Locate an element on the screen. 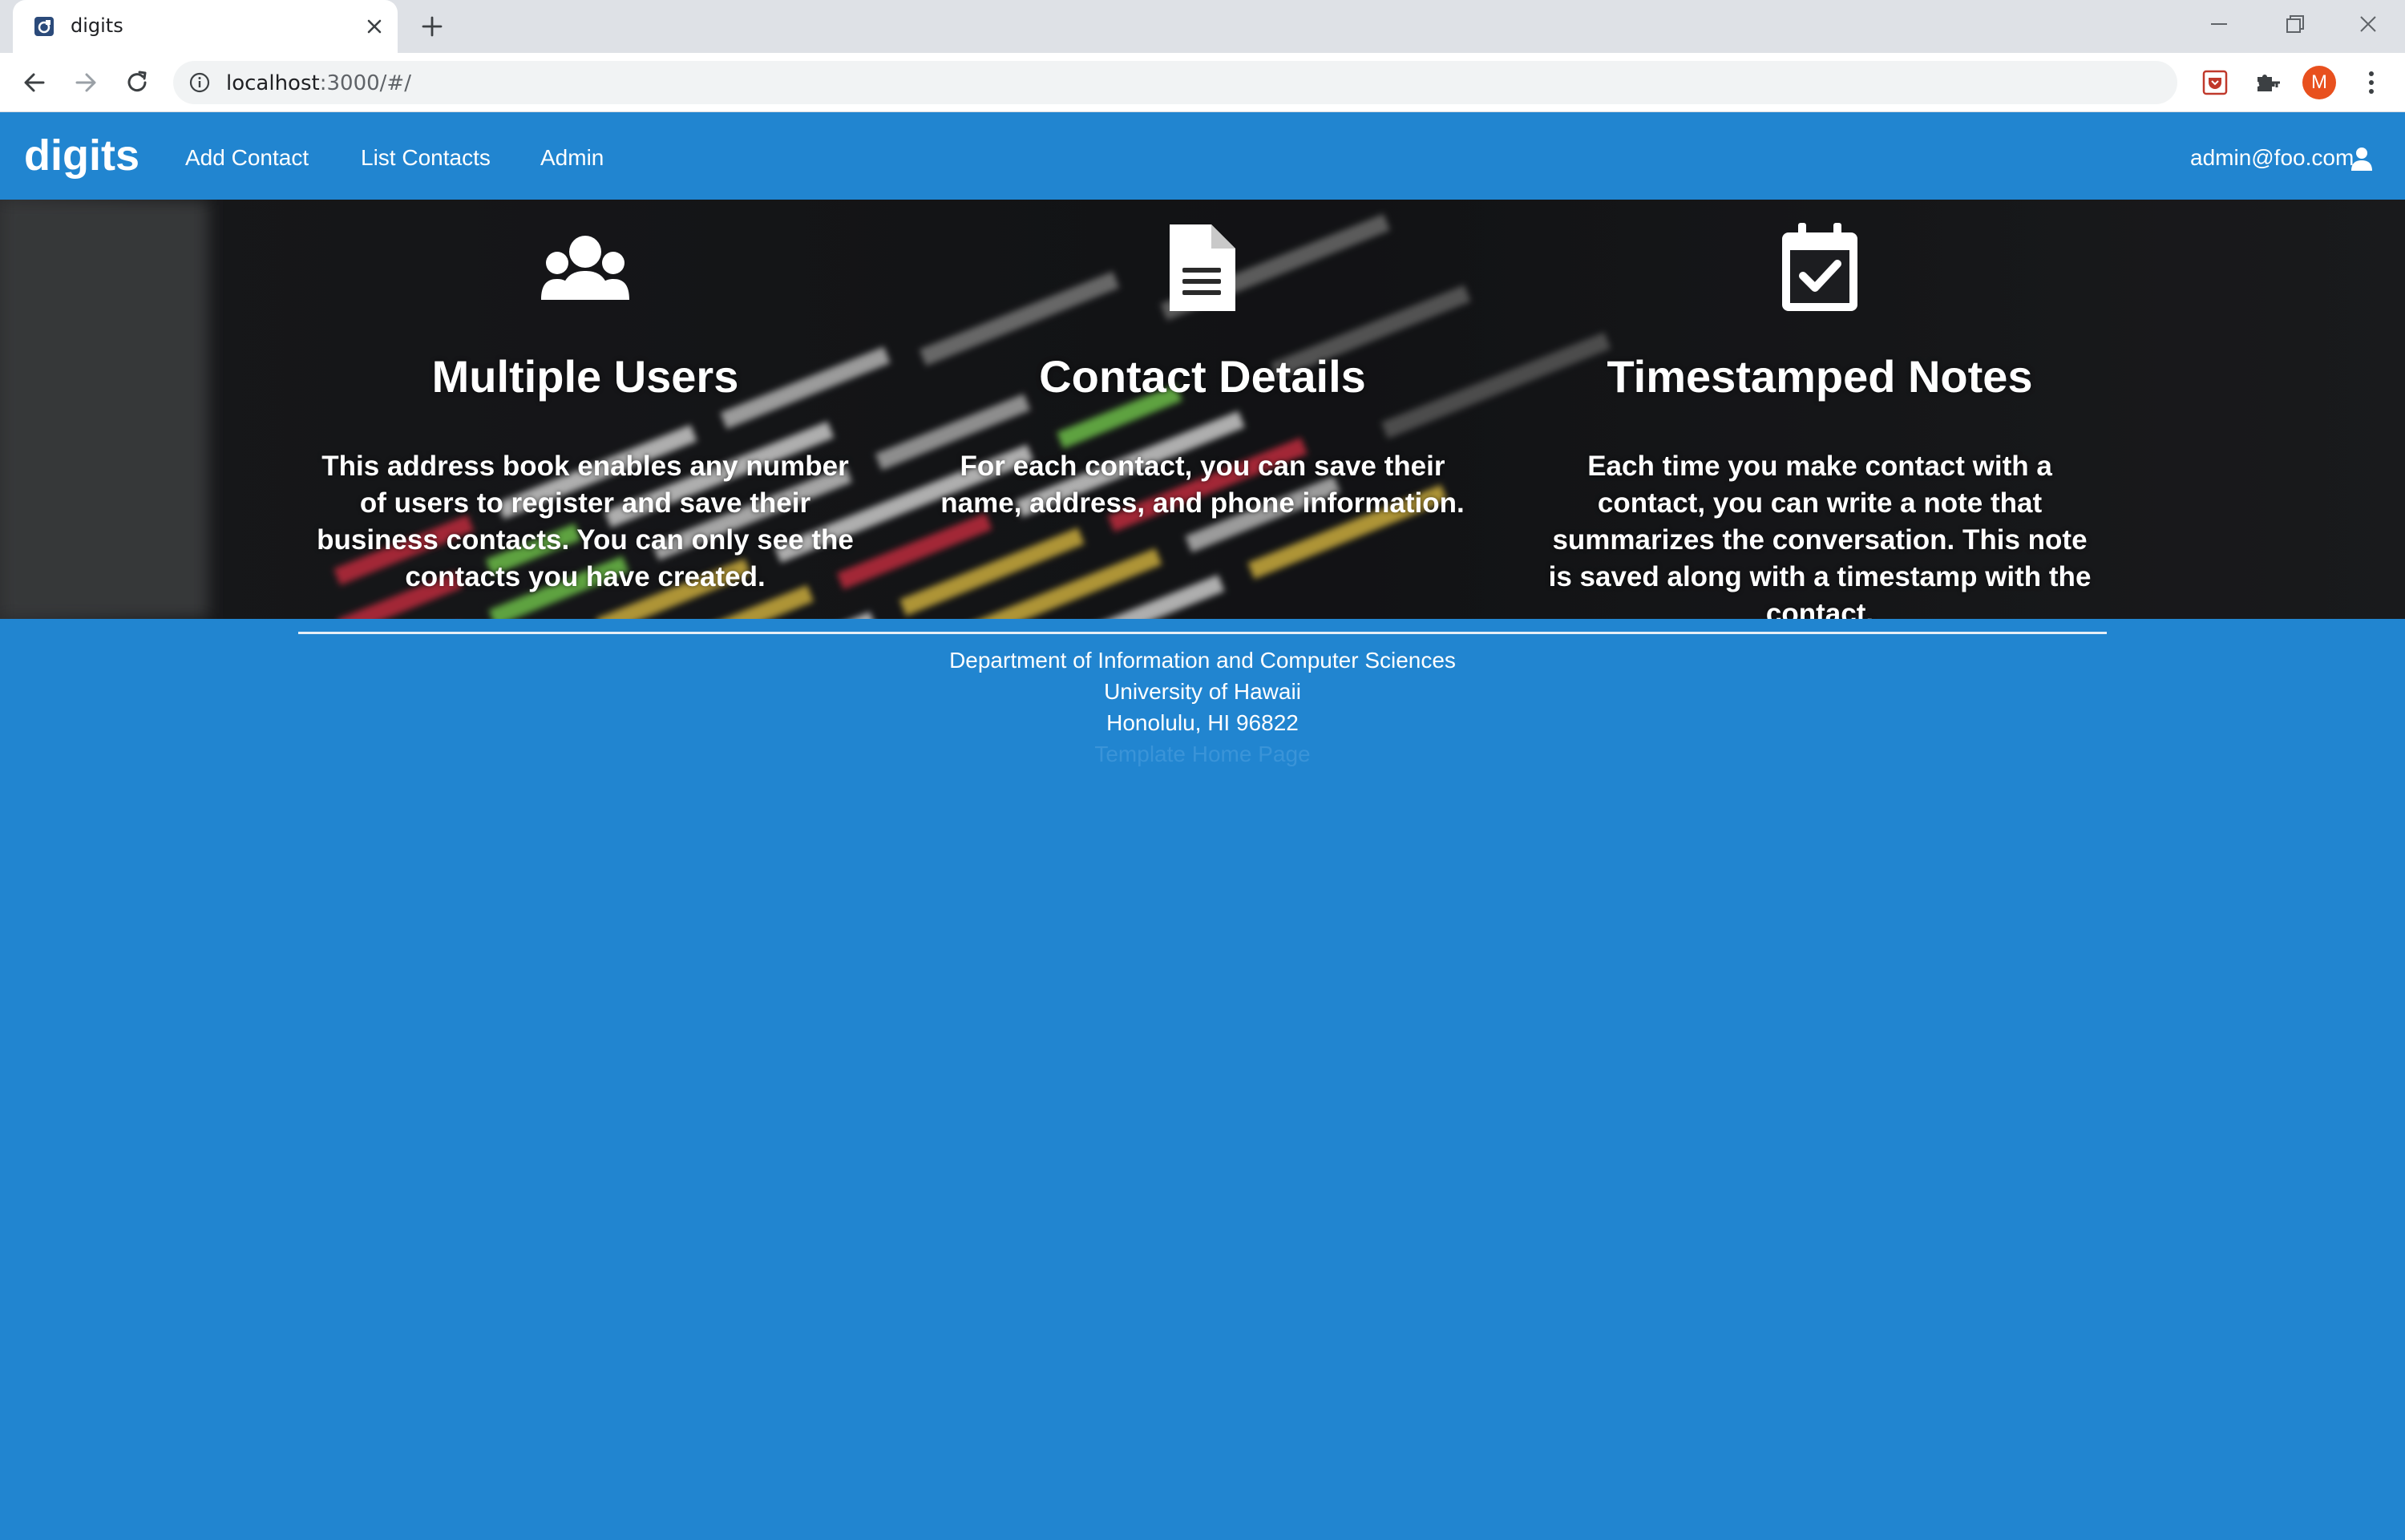 Image resolution: width=2405 pixels, height=1540 pixels. nav-add-contact: Add Contact is located at coordinates (247, 158).